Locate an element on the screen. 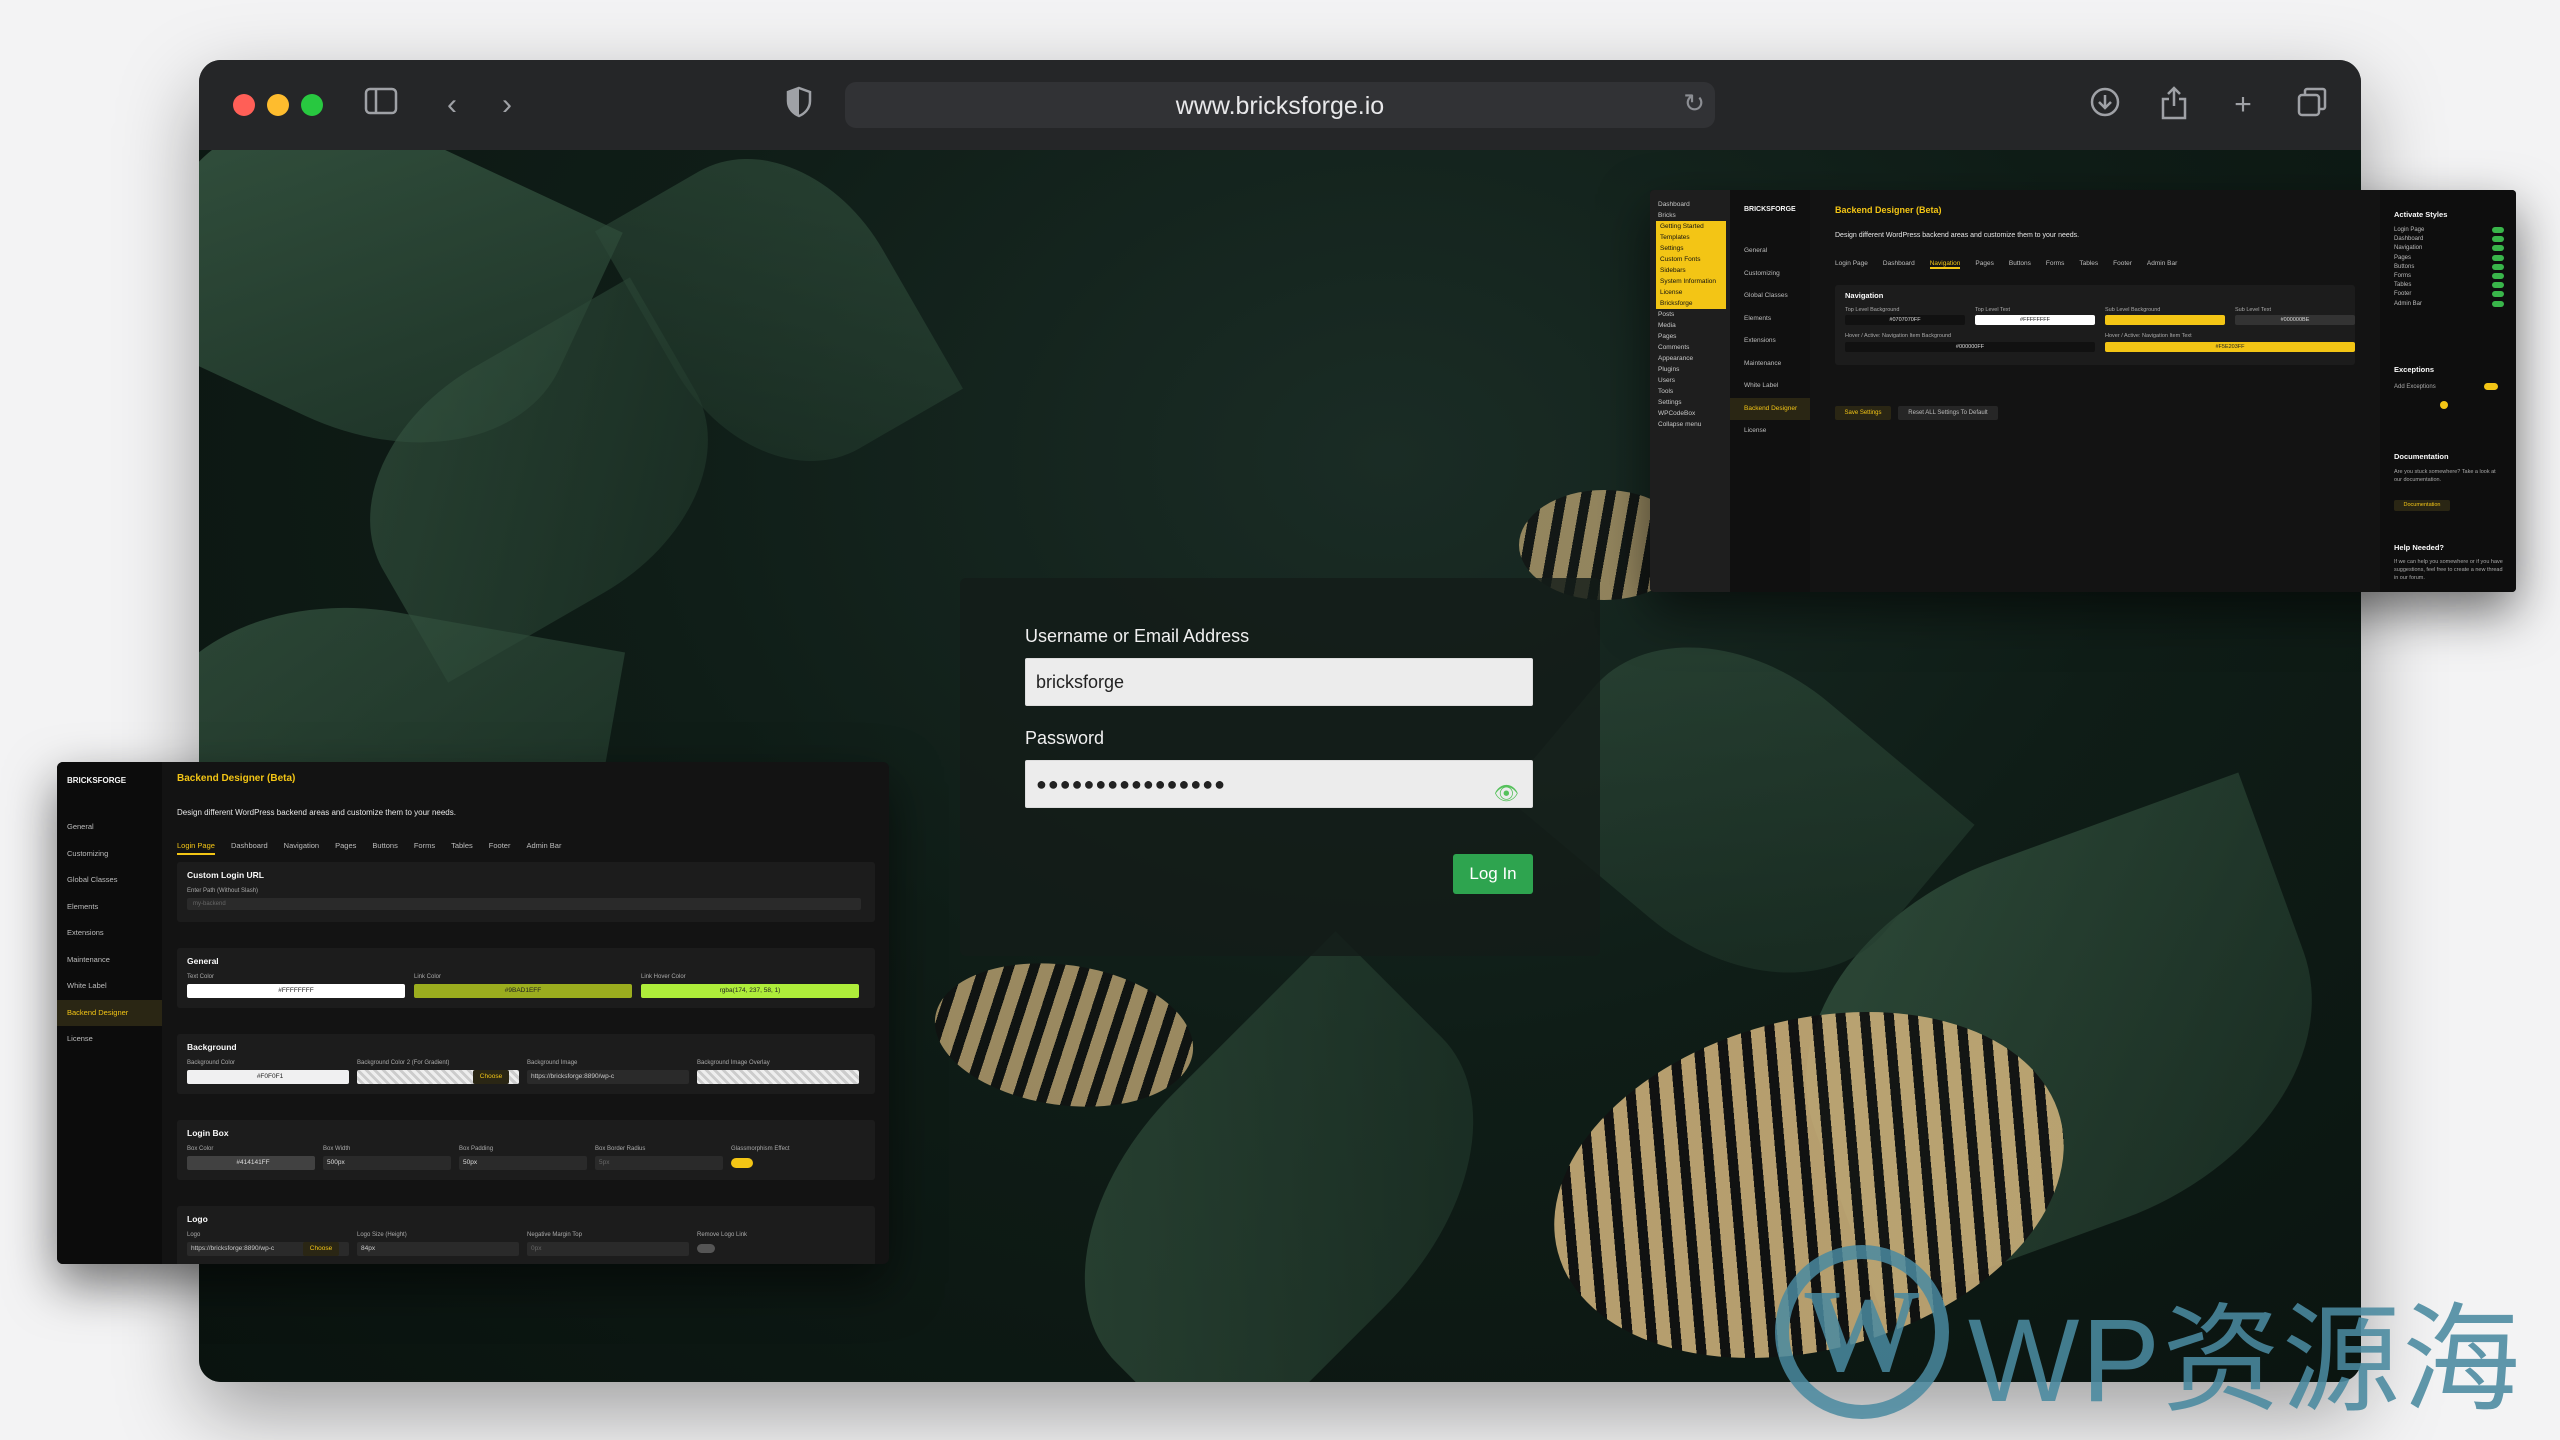 Image resolution: width=2560 pixels, height=1440 pixels. wp-menu-item: Pages is located at coordinates (1691, 336).